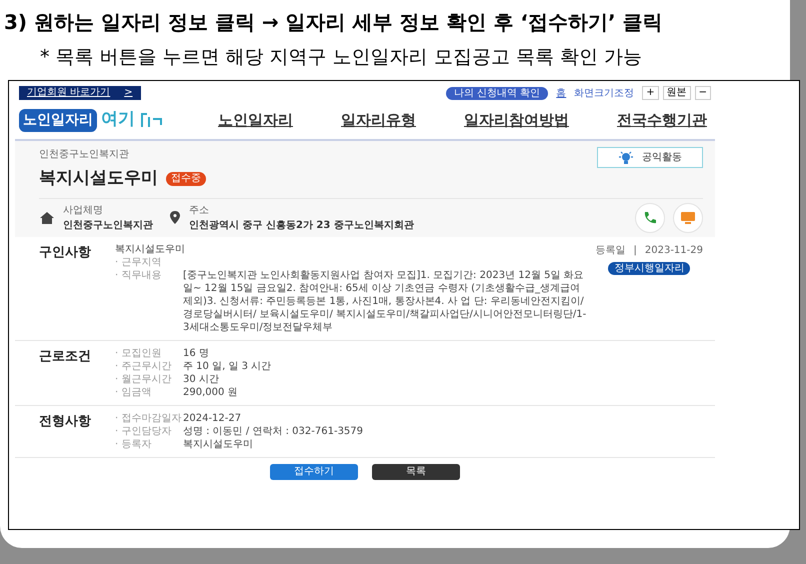 Image resolution: width=806 pixels, height=564 pixels. Describe the element at coordinates (210, 392) in the screenshot. I see `field-value: 290,000 원` at that location.